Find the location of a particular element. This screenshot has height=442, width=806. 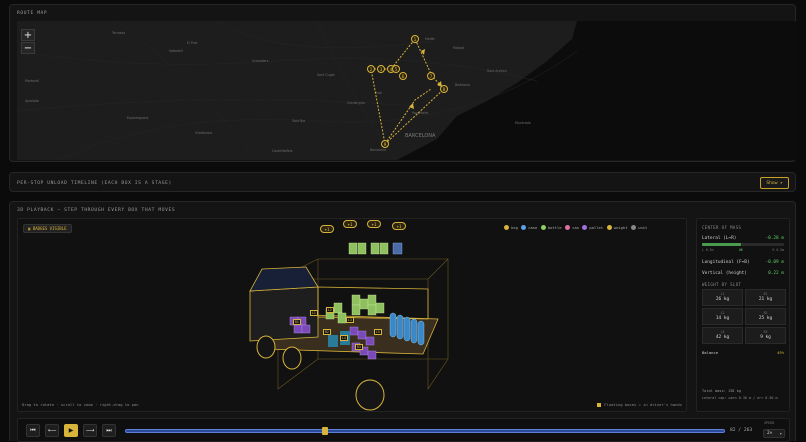

com-lateral-value: -0.28 m is located at coordinates (774, 238).